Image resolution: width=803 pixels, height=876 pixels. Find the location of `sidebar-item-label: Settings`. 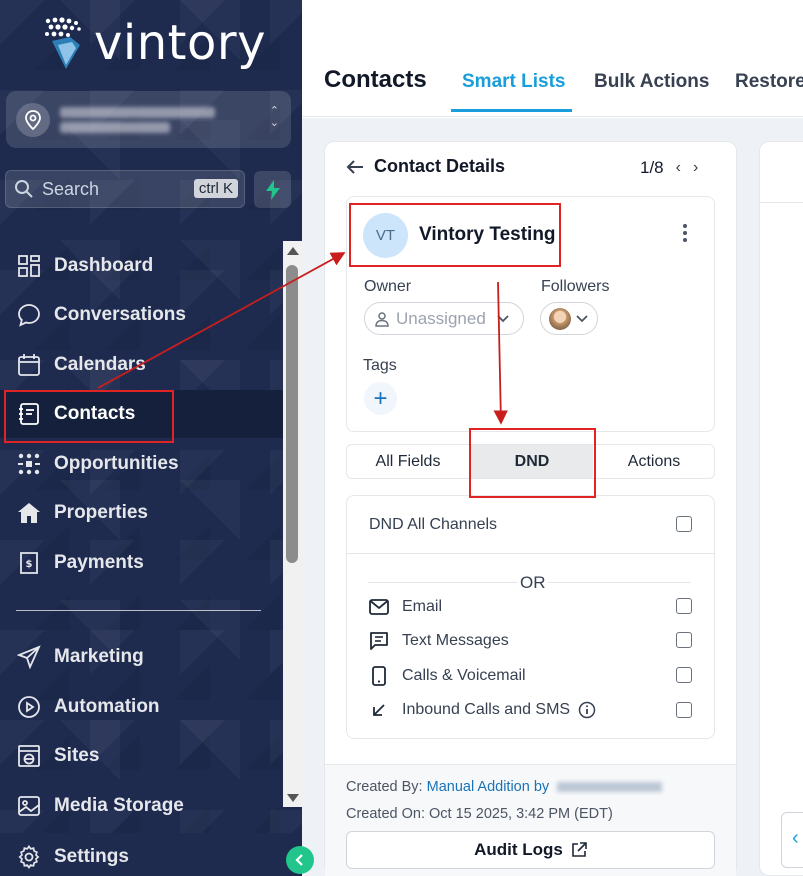

sidebar-item-label: Settings is located at coordinates (91, 856).